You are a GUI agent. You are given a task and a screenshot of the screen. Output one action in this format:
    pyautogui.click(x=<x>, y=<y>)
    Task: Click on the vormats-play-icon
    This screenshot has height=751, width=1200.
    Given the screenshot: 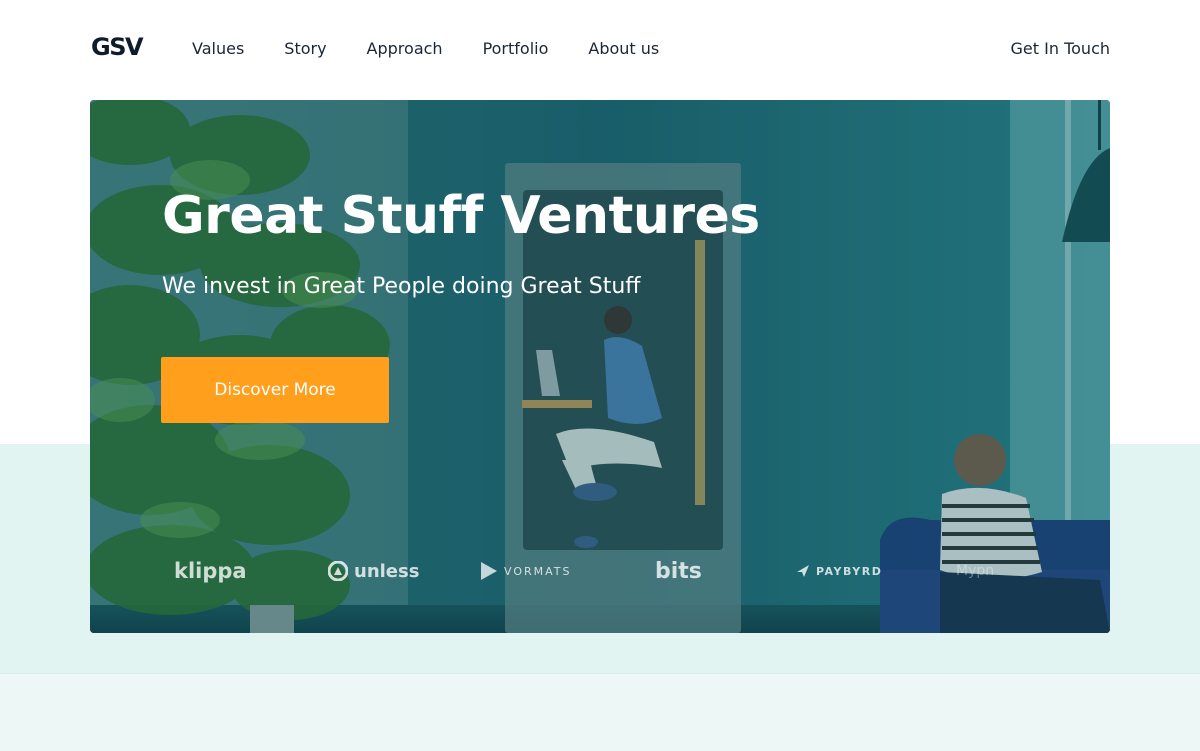 What is the action you would take?
    pyautogui.click(x=489, y=571)
    